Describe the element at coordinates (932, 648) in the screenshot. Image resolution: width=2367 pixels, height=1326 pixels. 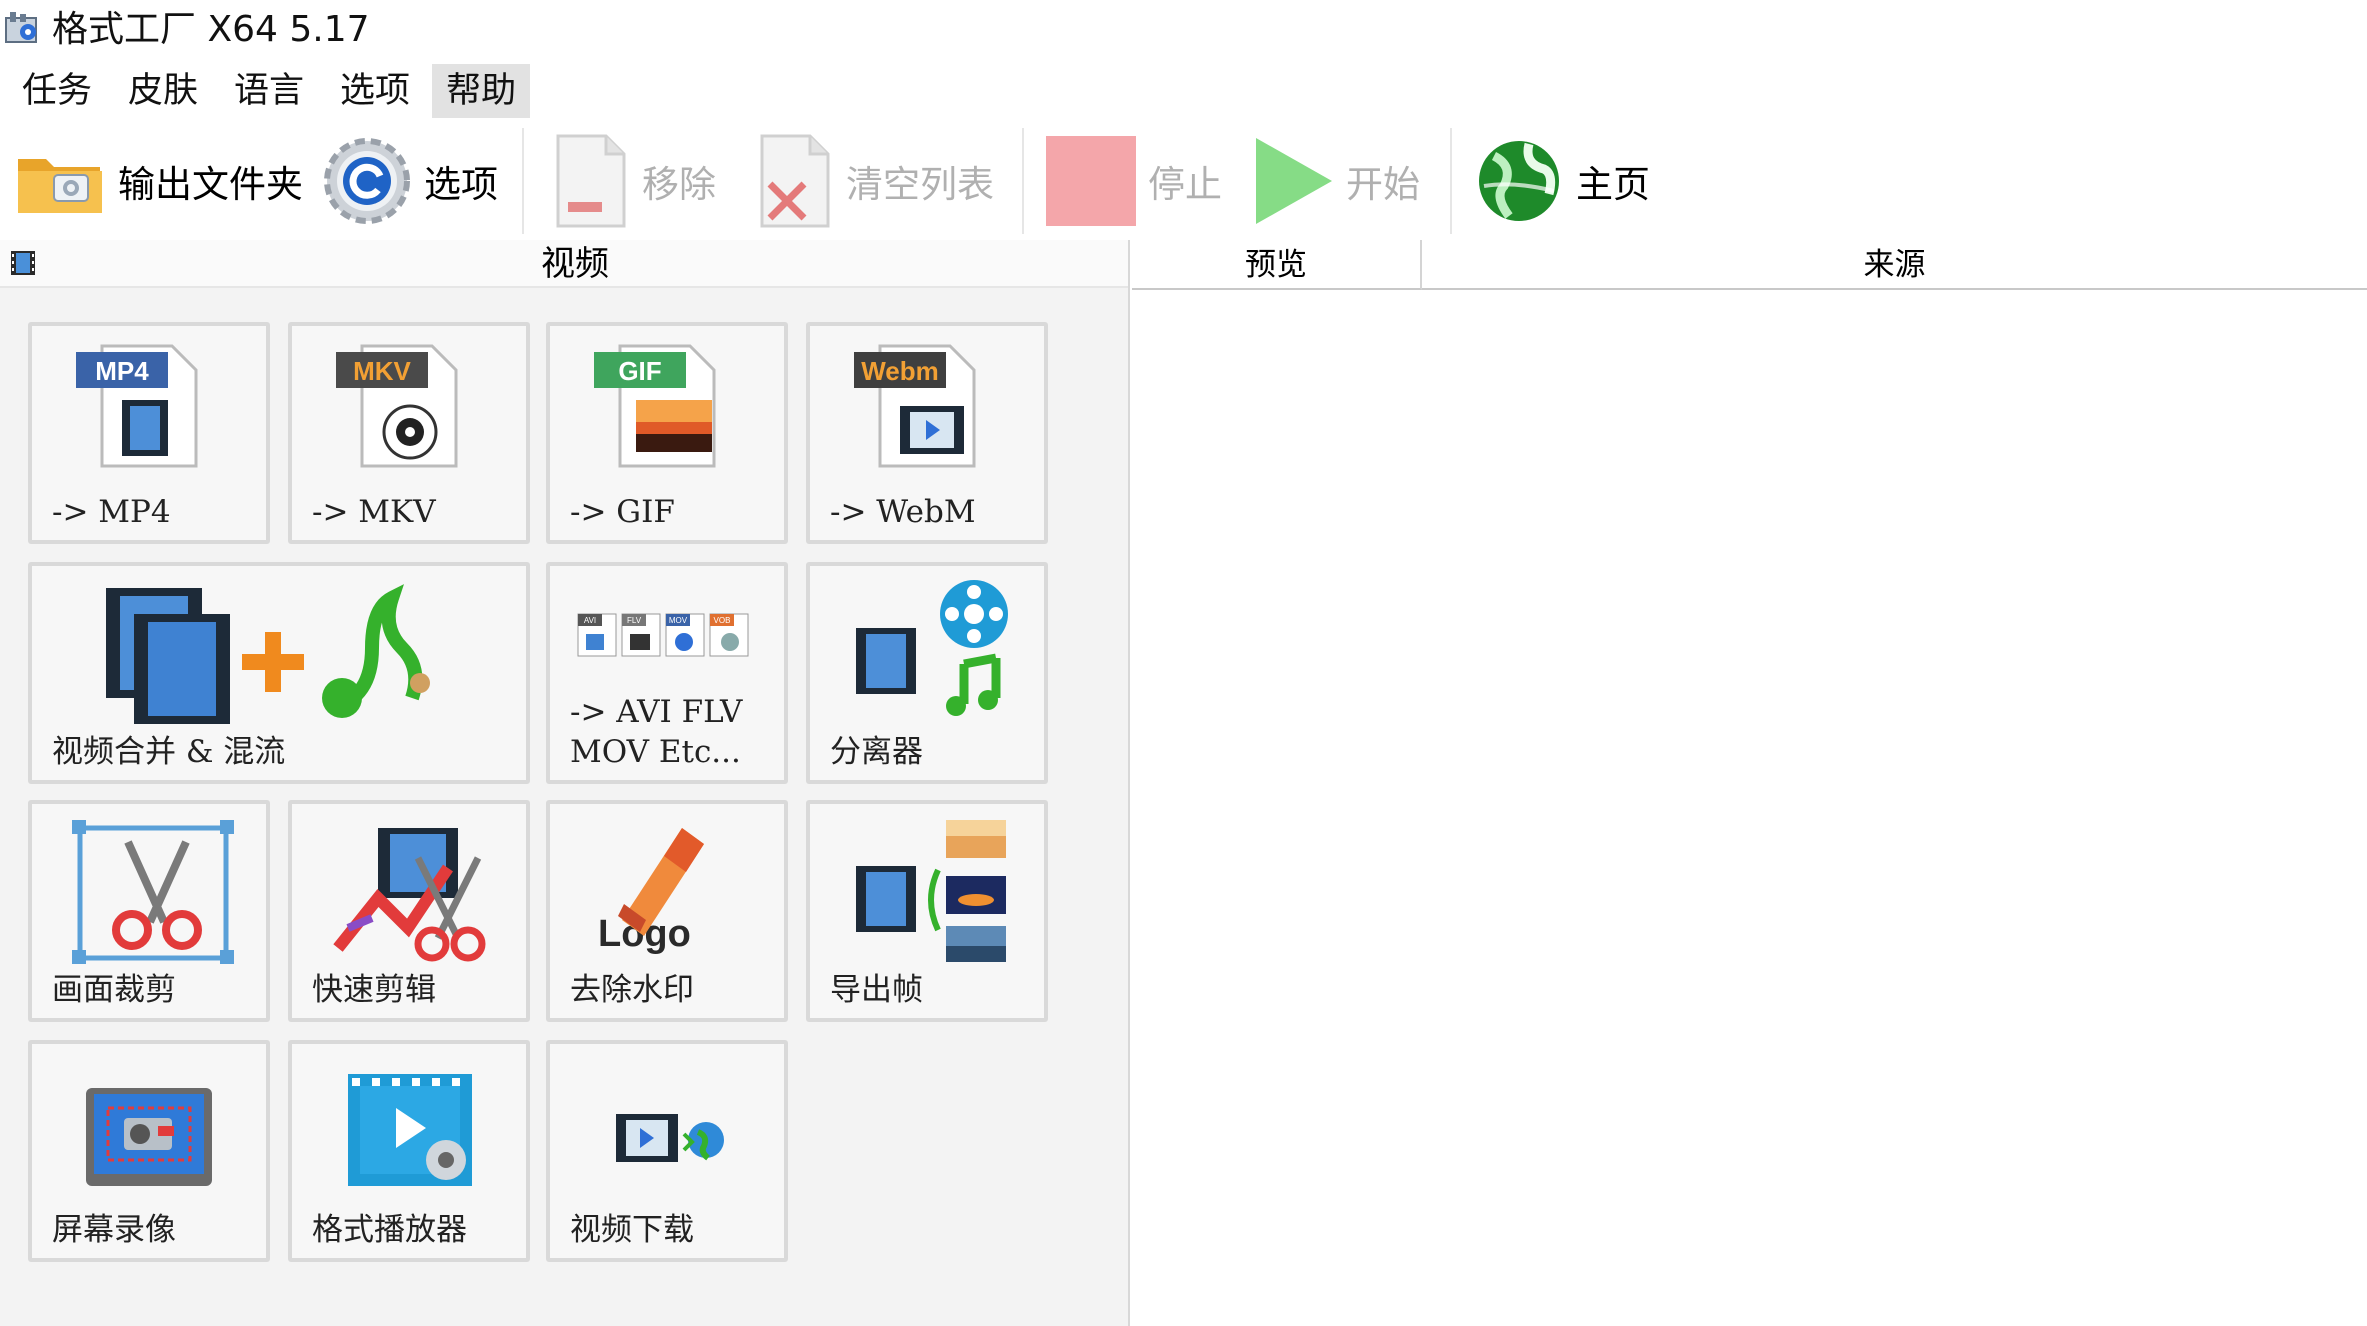
I see `splitter-icon` at that location.